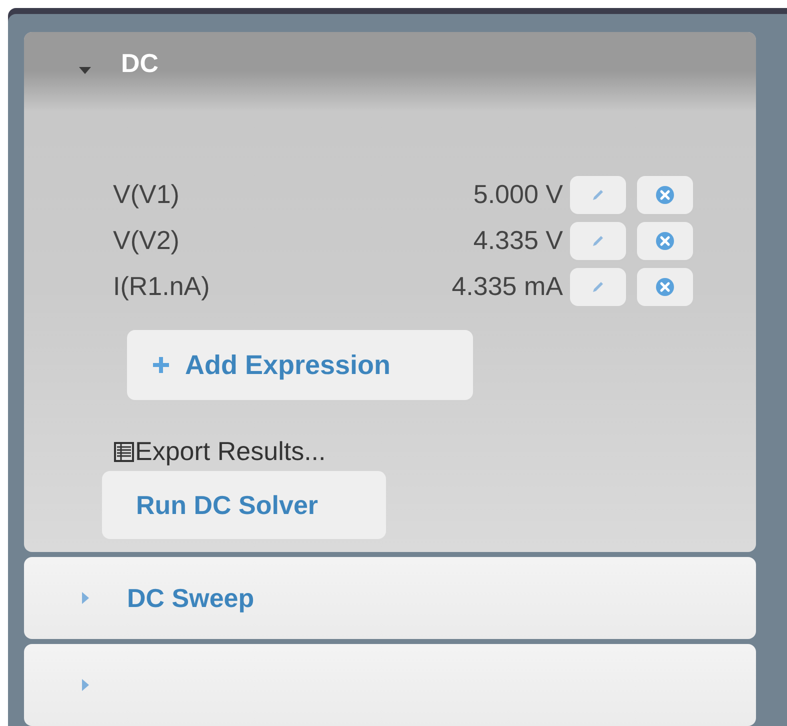 This screenshot has height=726, width=787. What do you see at coordinates (517, 194) in the screenshot?
I see `expression-value: 5.000 V` at bounding box center [517, 194].